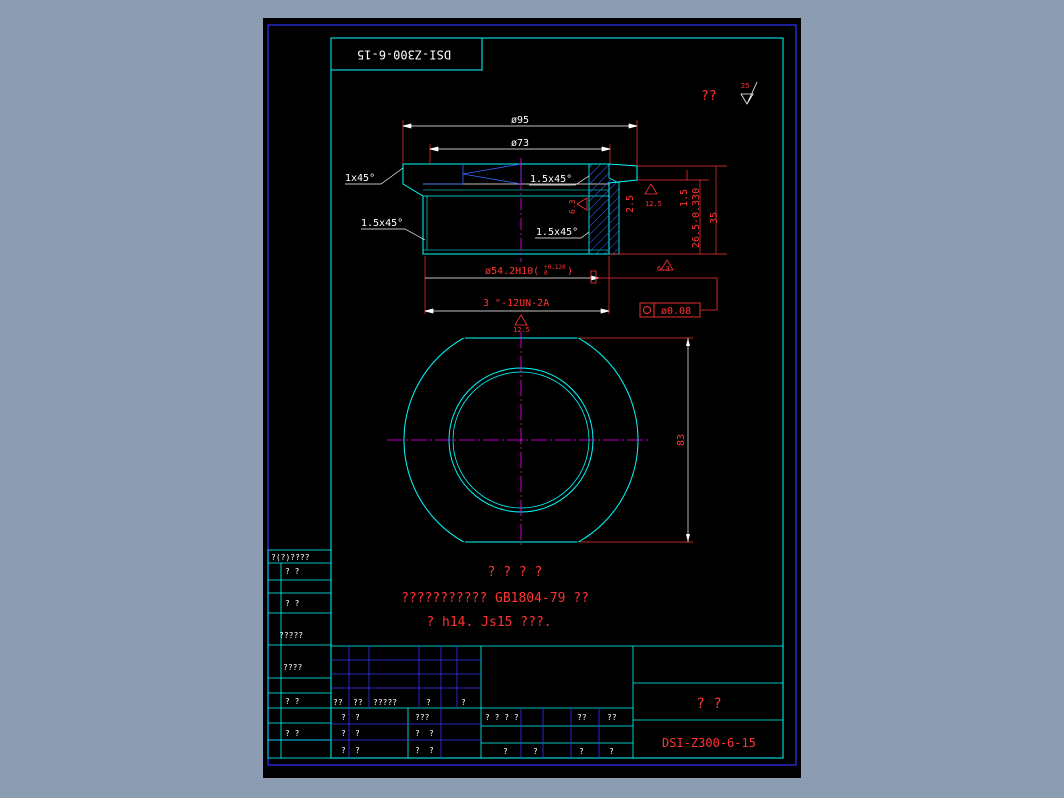  I want to click on side-row-1: ? ?, so click(292, 571).